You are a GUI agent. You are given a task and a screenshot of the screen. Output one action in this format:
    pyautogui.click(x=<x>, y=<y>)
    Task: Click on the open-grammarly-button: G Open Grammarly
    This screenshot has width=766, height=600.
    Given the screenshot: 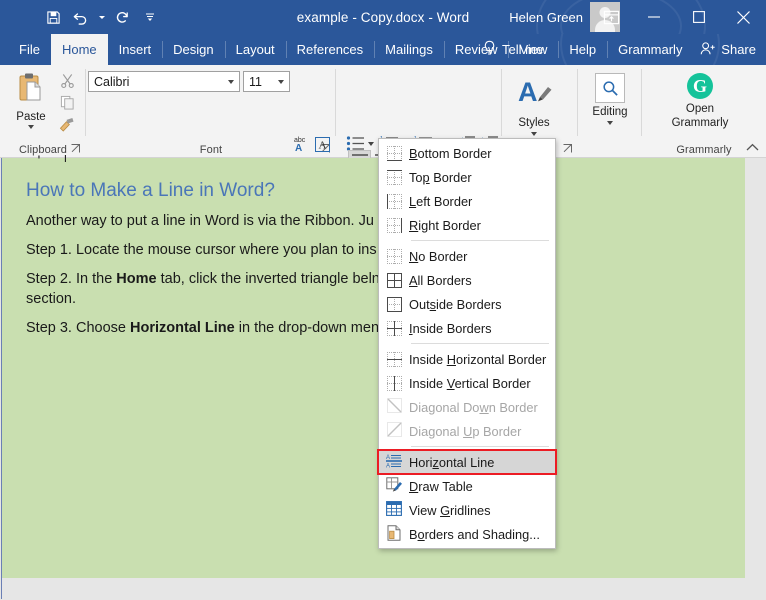 What is the action you would take?
    pyautogui.click(x=700, y=107)
    